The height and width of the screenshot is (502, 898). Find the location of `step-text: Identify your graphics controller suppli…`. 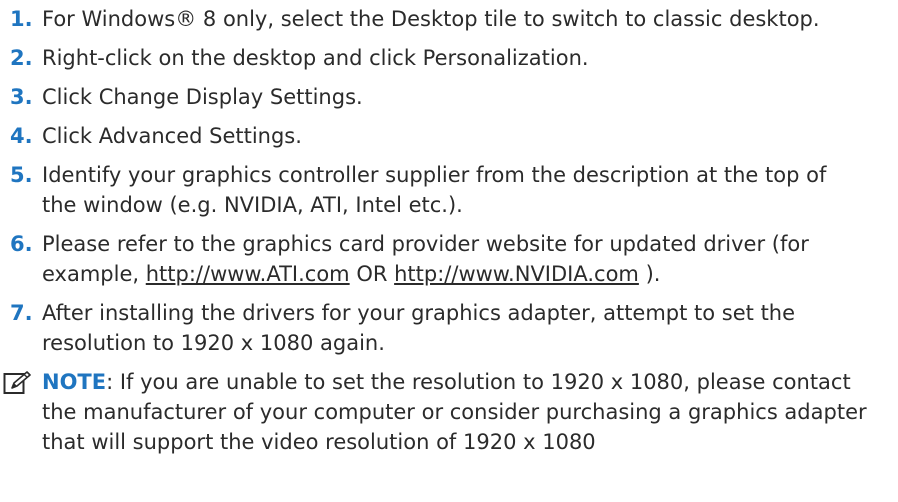

step-text: Identify your graphics controller suppli… is located at coordinates (434, 190).